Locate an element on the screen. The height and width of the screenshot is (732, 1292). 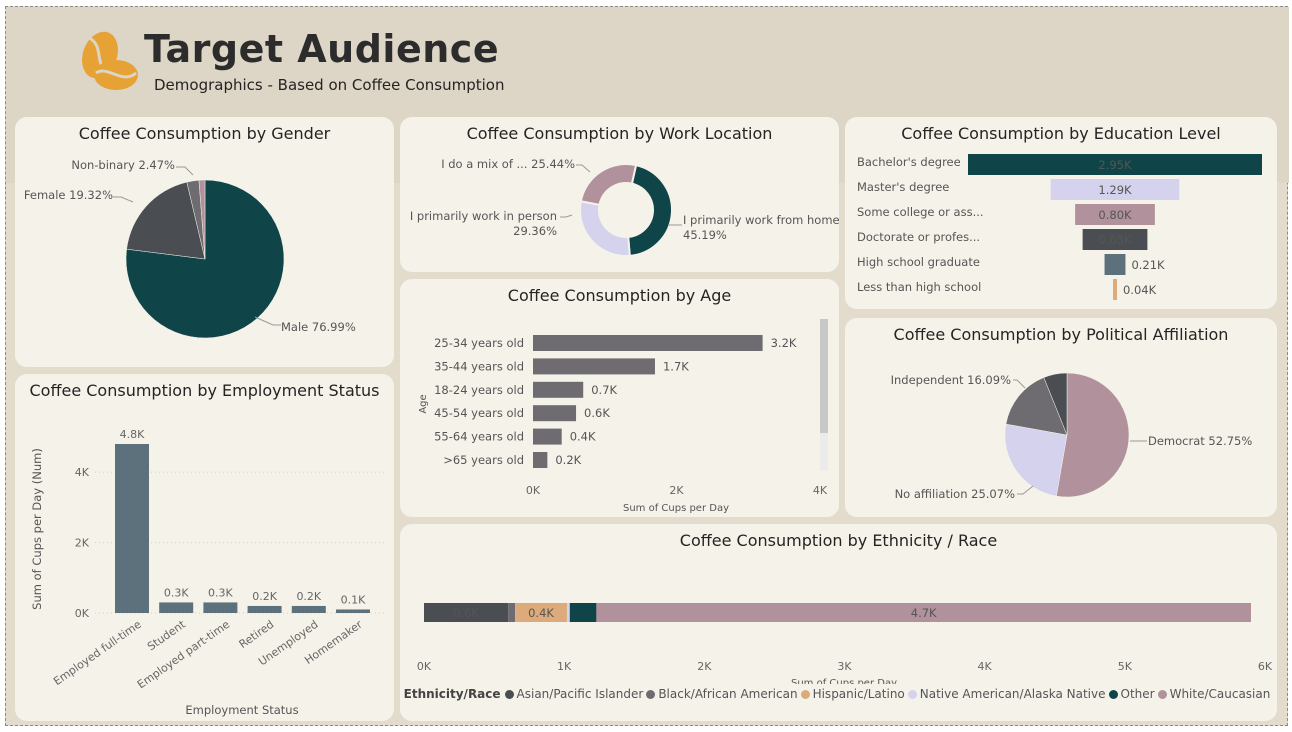
education-value-label: 2.95K is located at coordinates (1115, 165).